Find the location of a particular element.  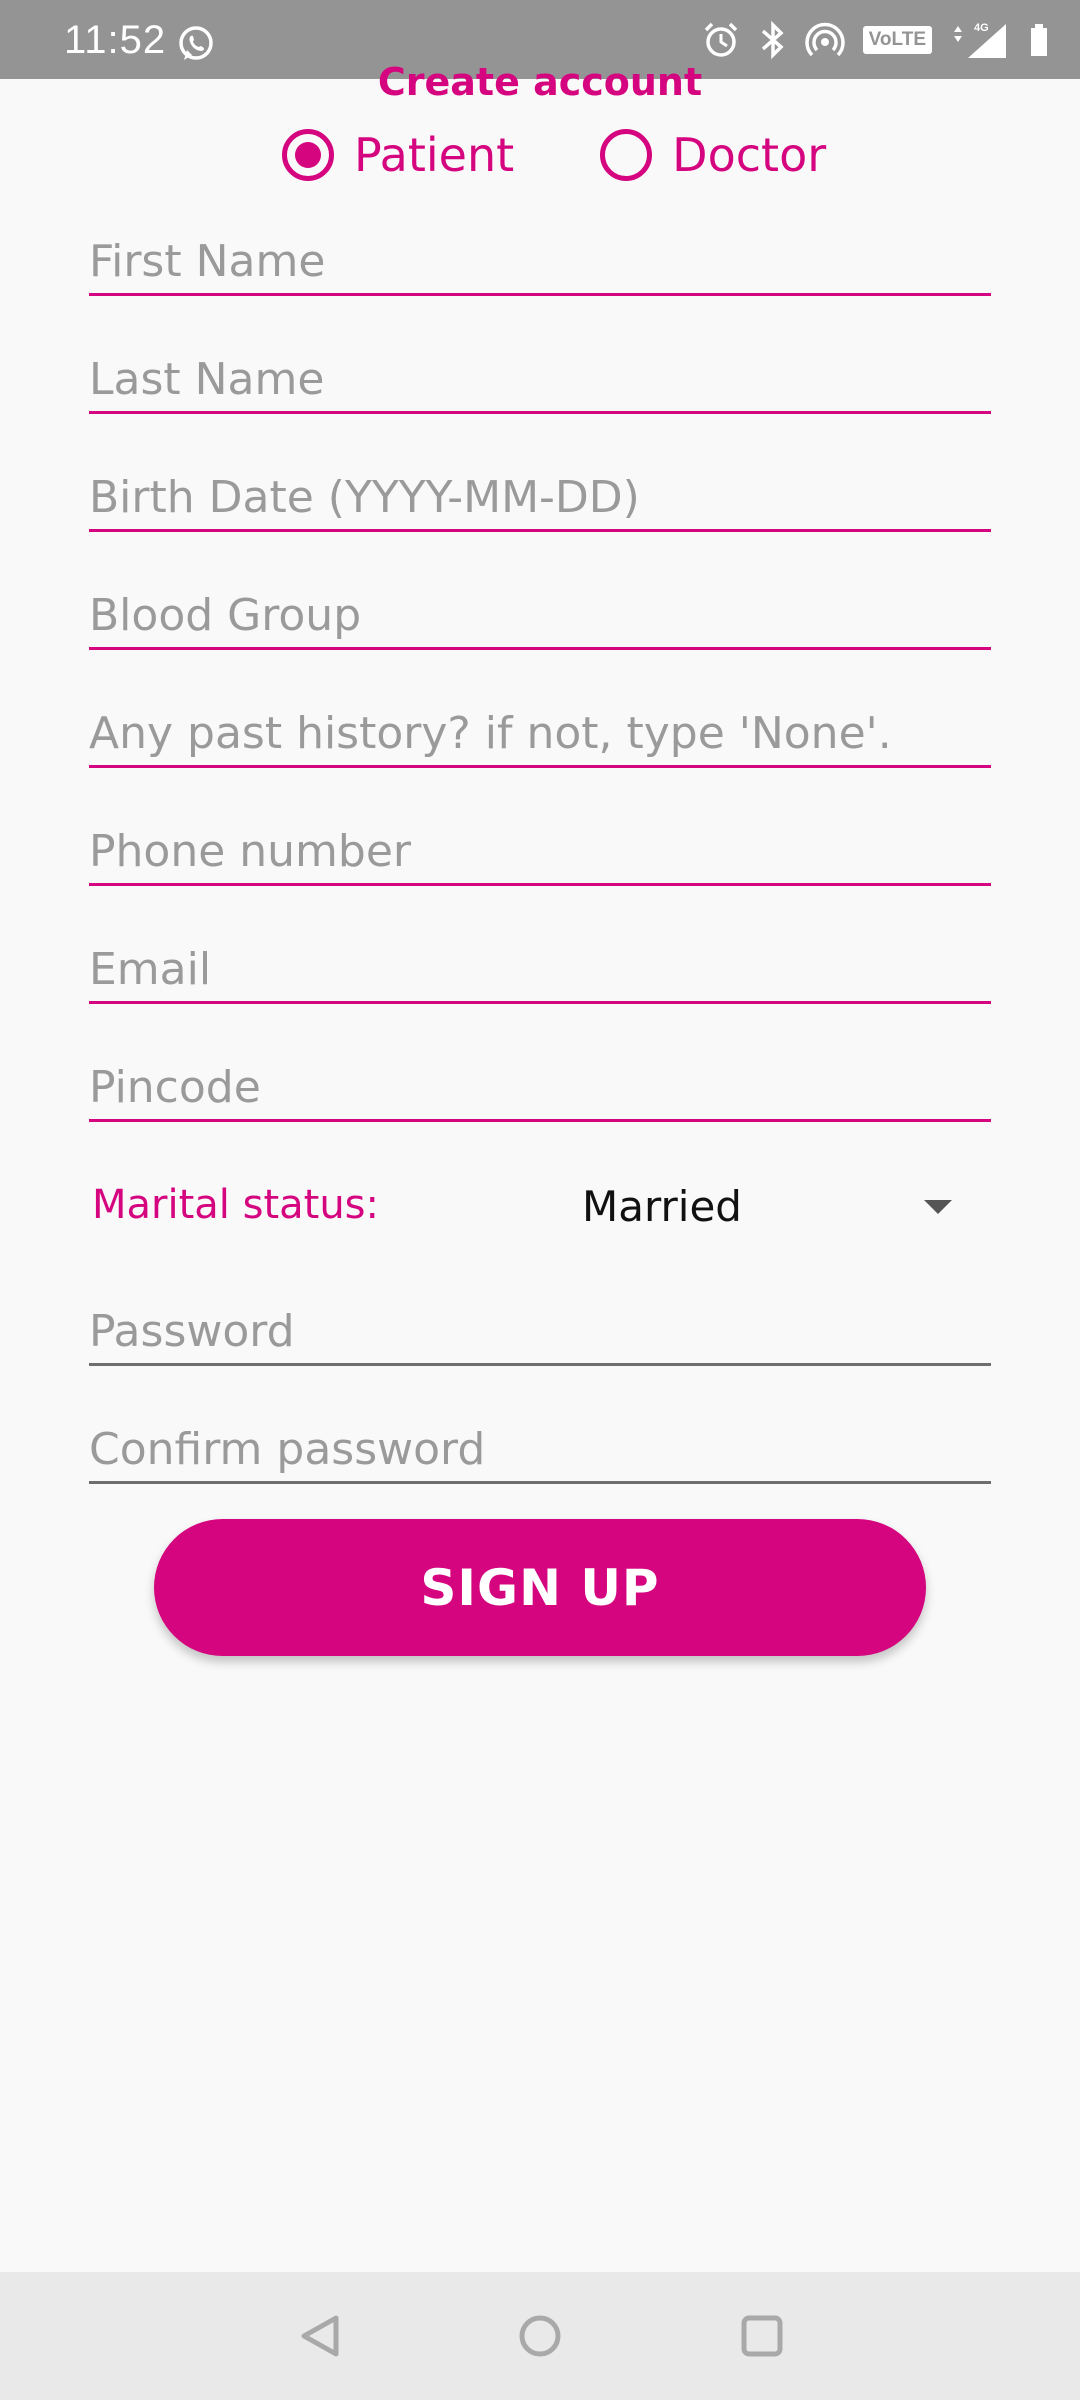

battery-icon is located at coordinates (1039, 40).